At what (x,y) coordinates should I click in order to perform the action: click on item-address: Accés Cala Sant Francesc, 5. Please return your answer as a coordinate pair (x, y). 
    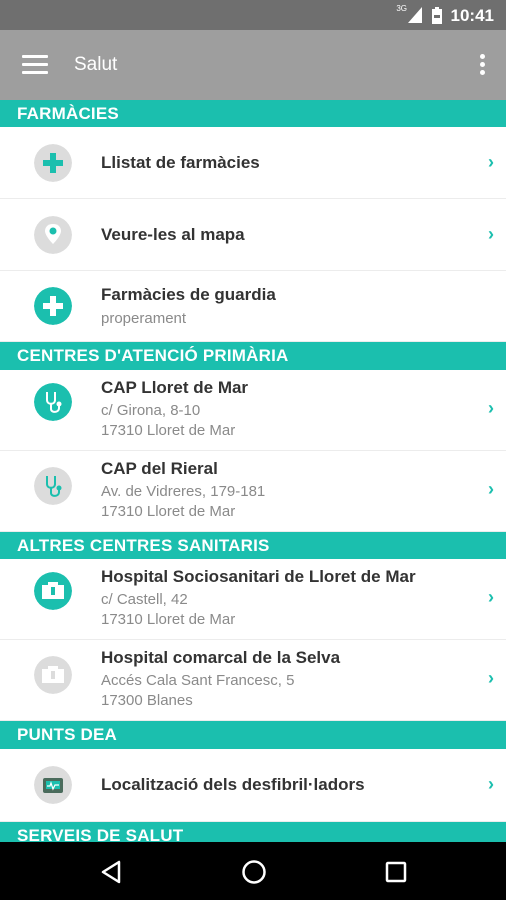
    Looking at the image, I should click on (198, 680).